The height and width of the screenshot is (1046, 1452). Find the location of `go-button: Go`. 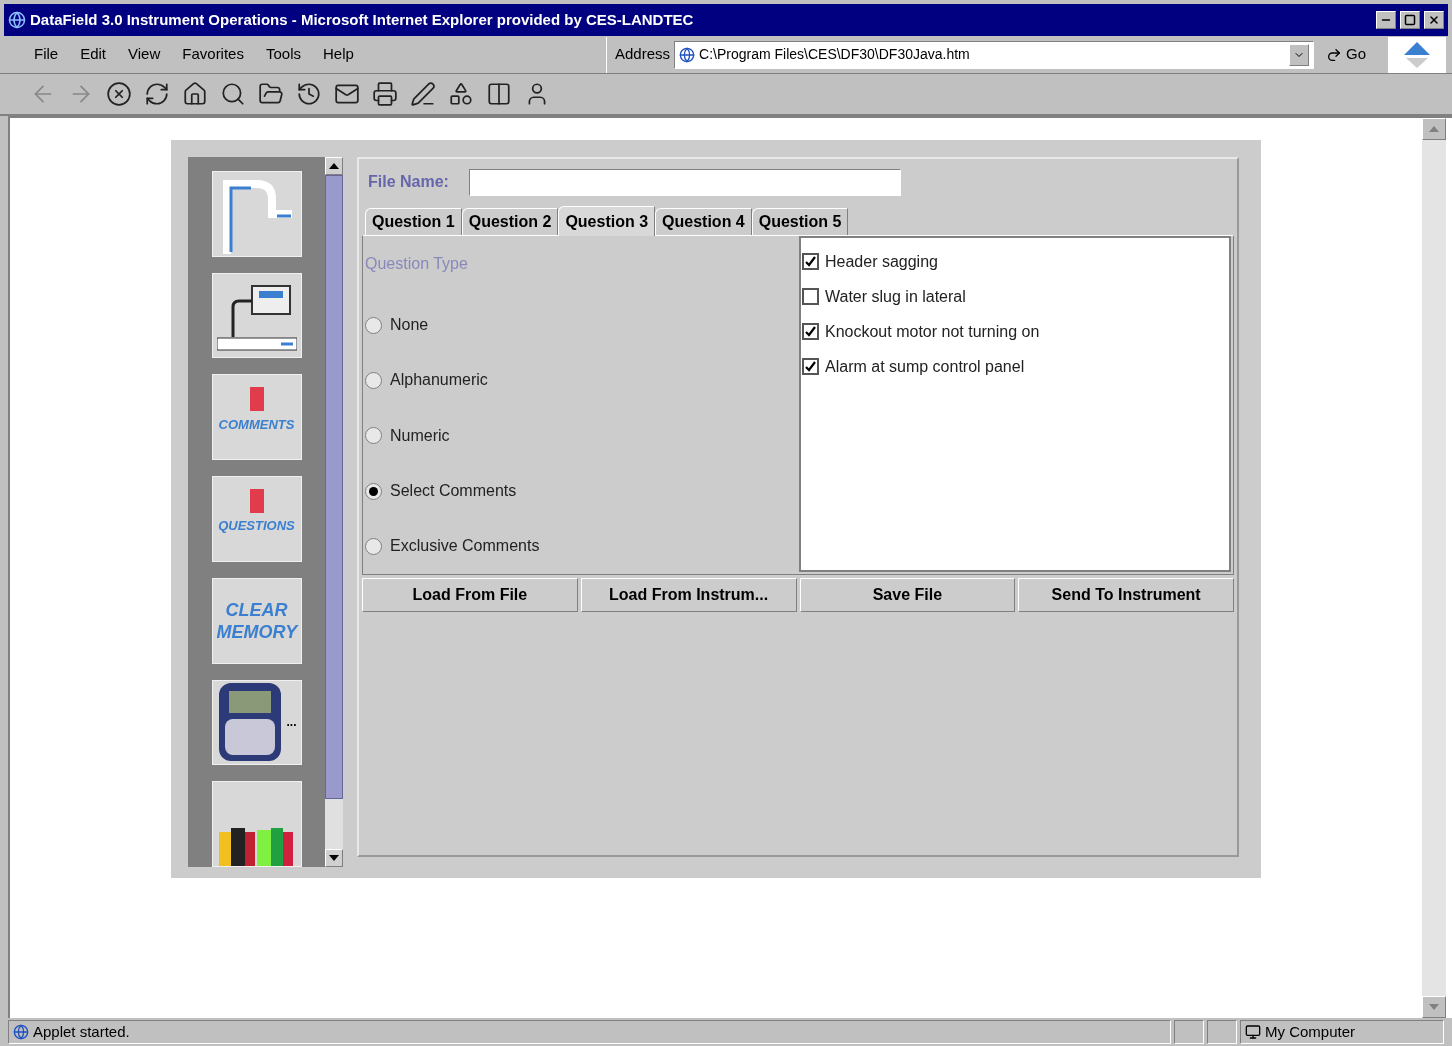

go-button: Go is located at coordinates (1346, 54).